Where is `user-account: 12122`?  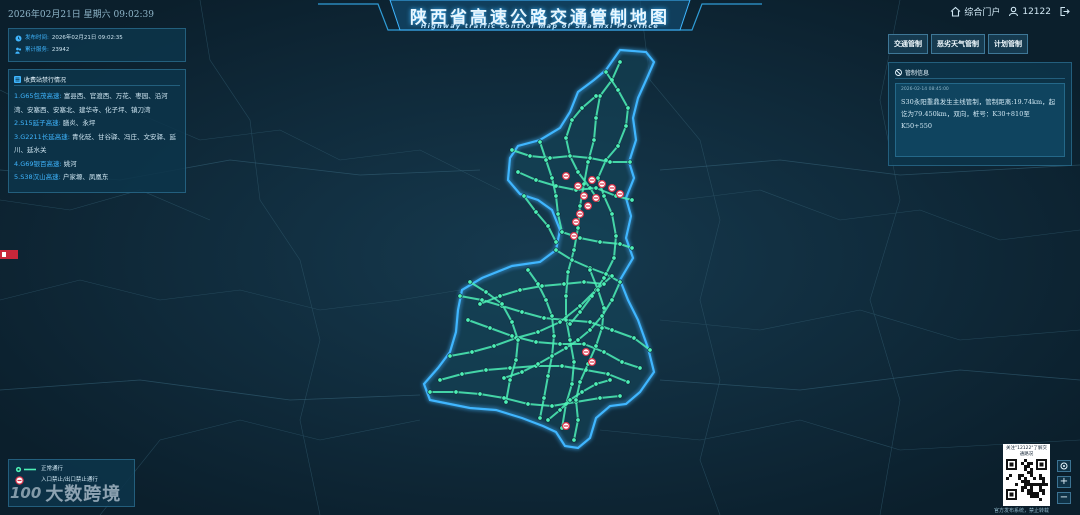
user-account: 12122 is located at coordinates (1029, 11).